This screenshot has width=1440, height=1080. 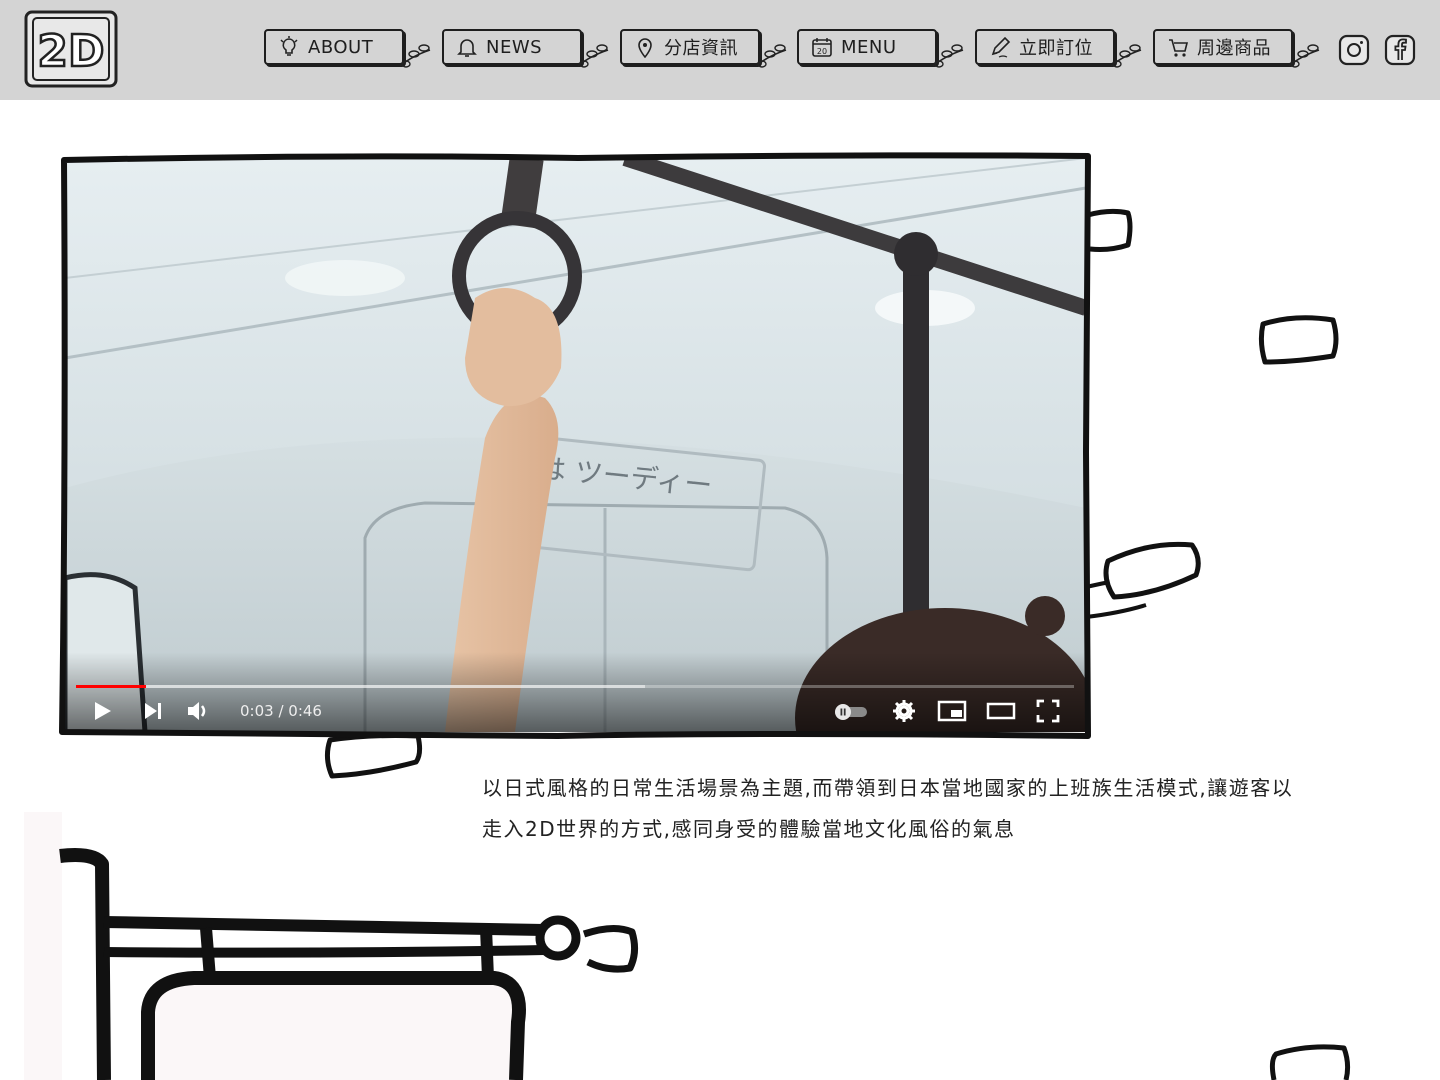 I want to click on bell-icon, so click(x=467, y=48).